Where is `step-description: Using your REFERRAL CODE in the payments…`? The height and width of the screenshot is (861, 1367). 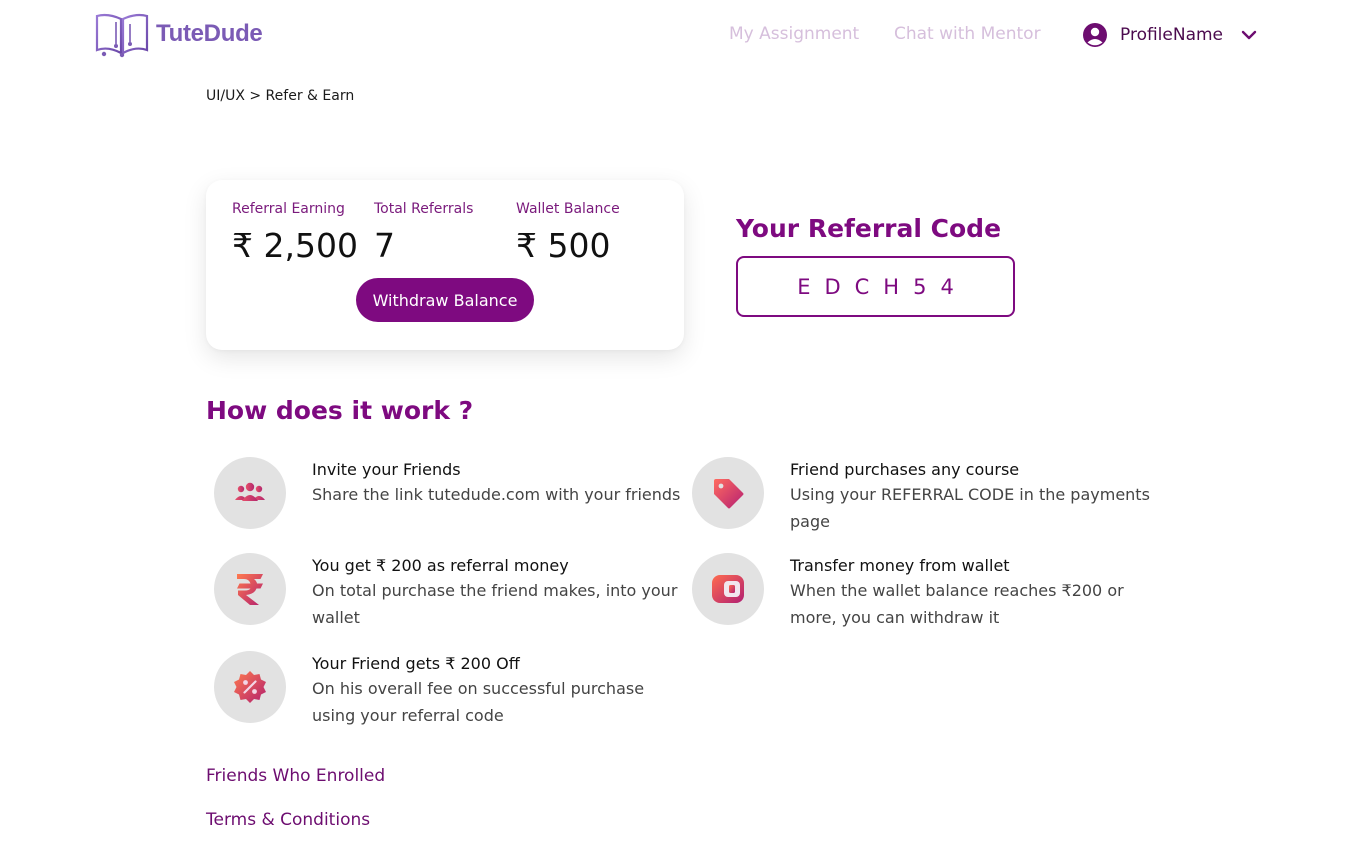 step-description: Using your REFERRAL CODE in the payments… is located at coordinates (970, 508).